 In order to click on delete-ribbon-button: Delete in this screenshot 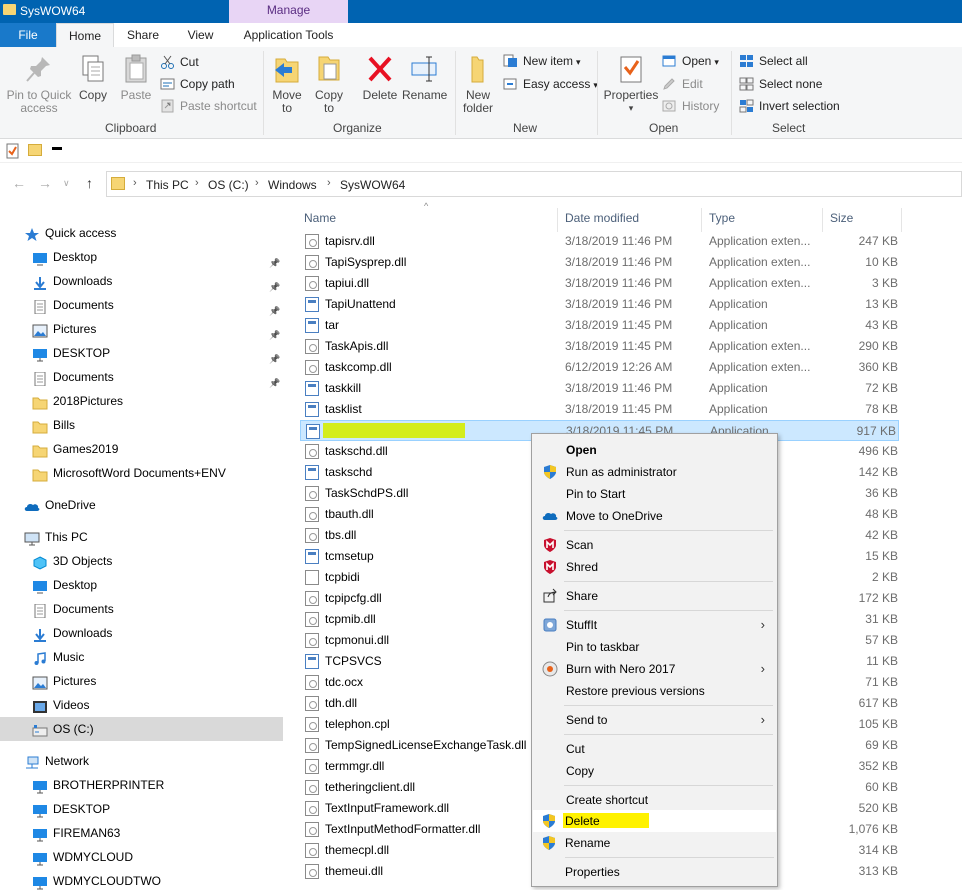, I will do `click(380, 77)`.